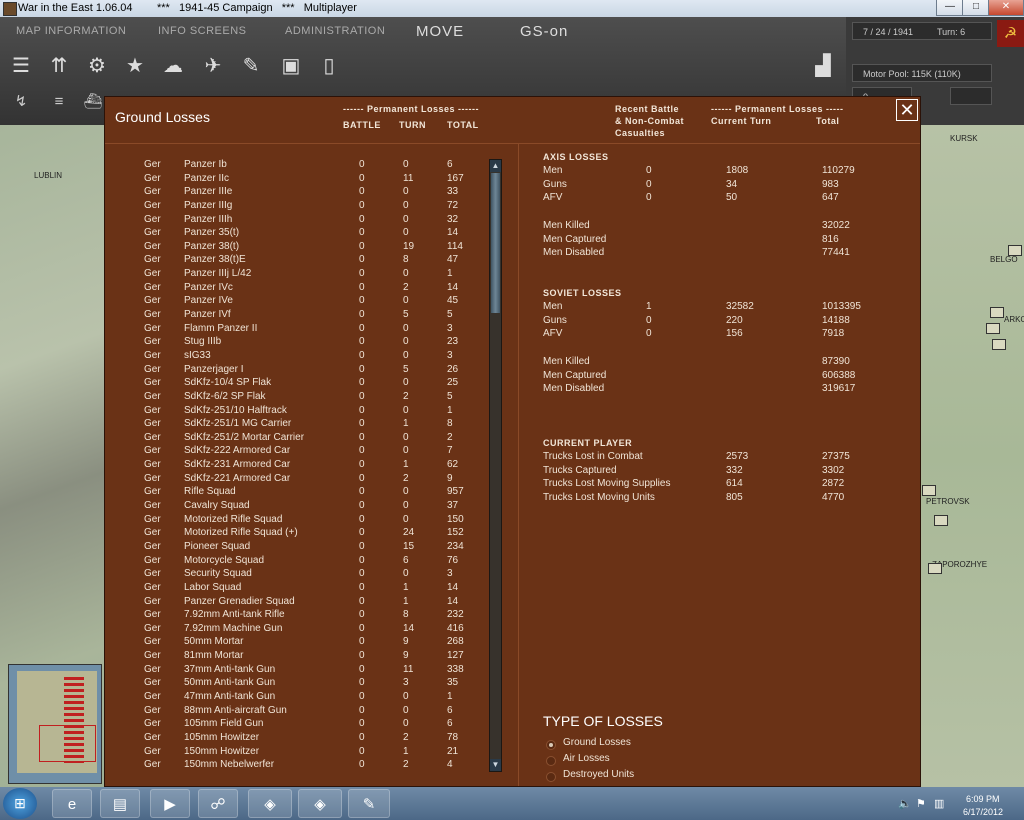 Image resolution: width=1024 pixels, height=820 pixels. Describe the element at coordinates (300, 412) in the screenshot. I see `table-row: Ger SdKfz-251/10 Halftrack 0 0 1` at that location.